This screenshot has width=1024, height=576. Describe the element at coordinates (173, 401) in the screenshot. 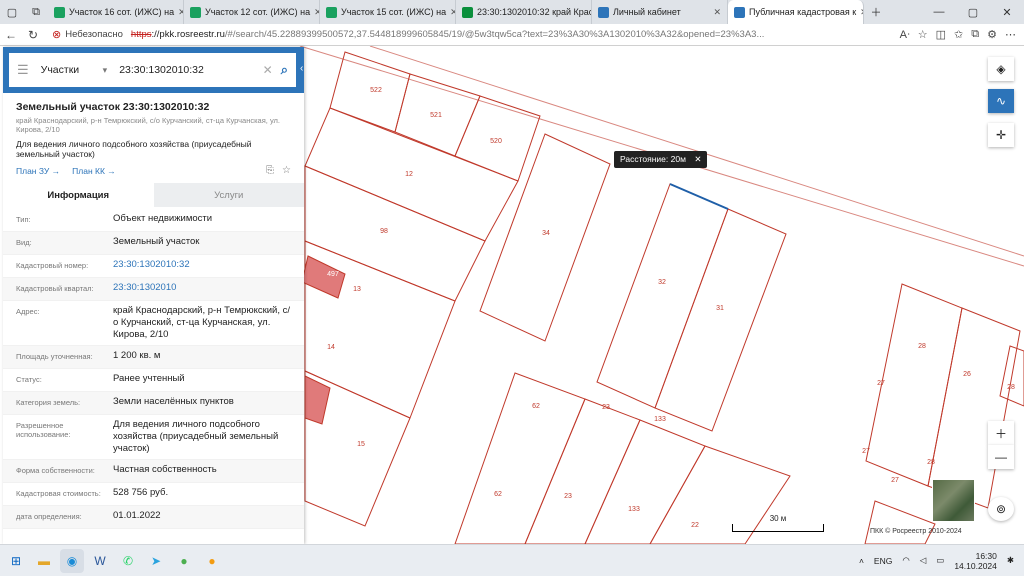

I see `attribute-value: Земли населённых пунктов` at that location.